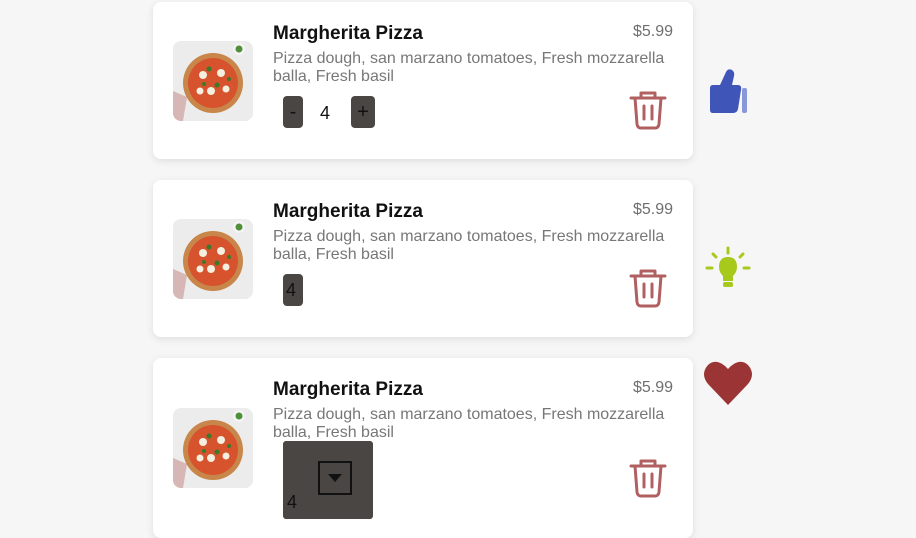 The width and height of the screenshot is (916, 538). I want to click on quantity-select: 4, so click(328, 480).